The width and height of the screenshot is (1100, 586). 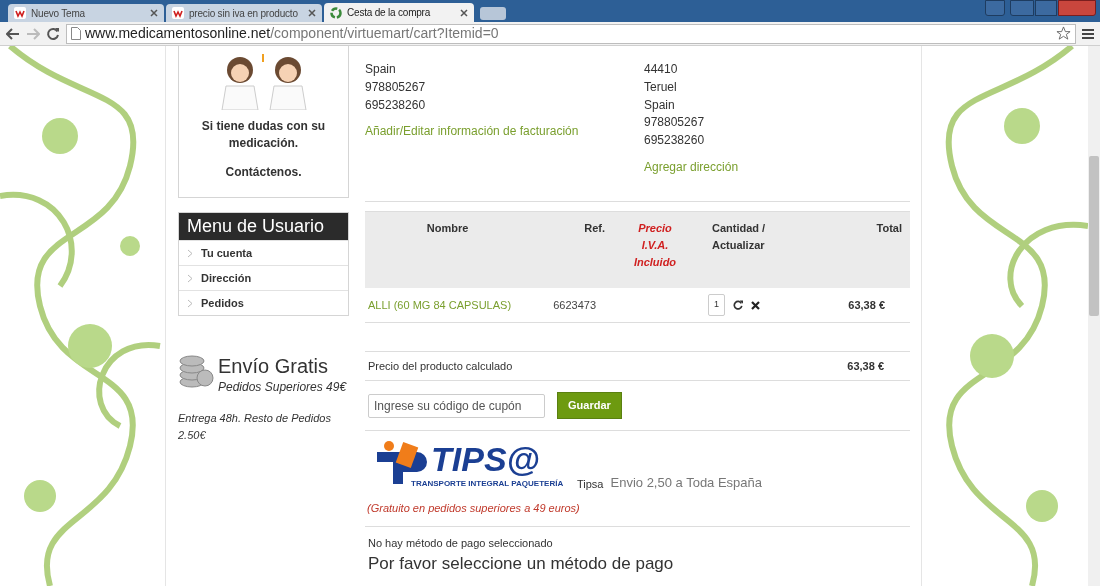 I want to click on address-line: 44410, so click(x=661, y=69).